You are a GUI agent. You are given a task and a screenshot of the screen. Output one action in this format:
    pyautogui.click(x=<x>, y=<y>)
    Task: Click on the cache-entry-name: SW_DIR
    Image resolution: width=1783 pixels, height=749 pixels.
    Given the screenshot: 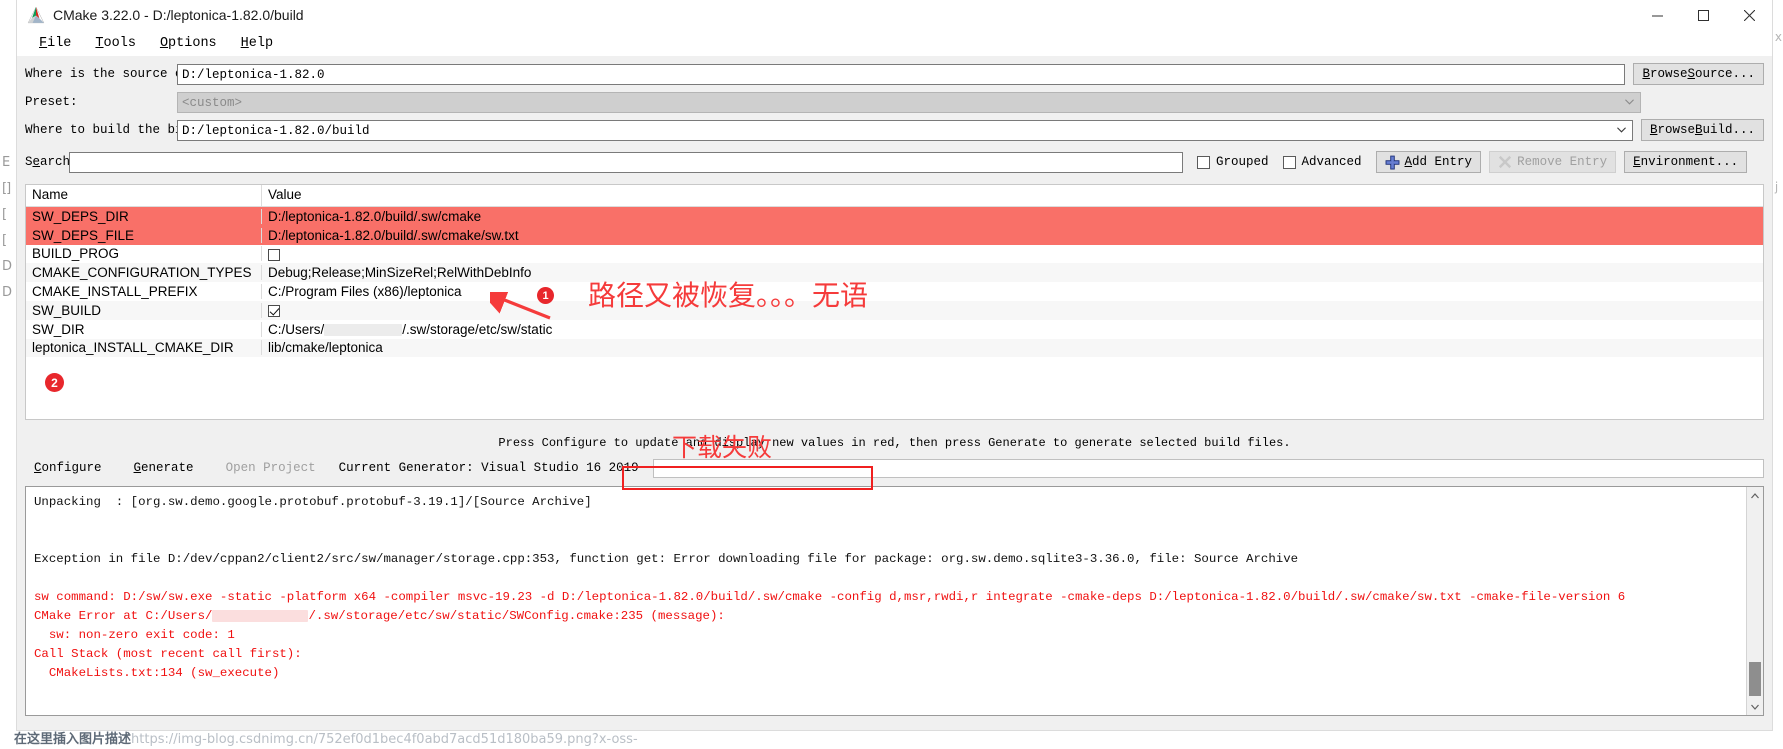 What is the action you would take?
    pyautogui.click(x=144, y=329)
    